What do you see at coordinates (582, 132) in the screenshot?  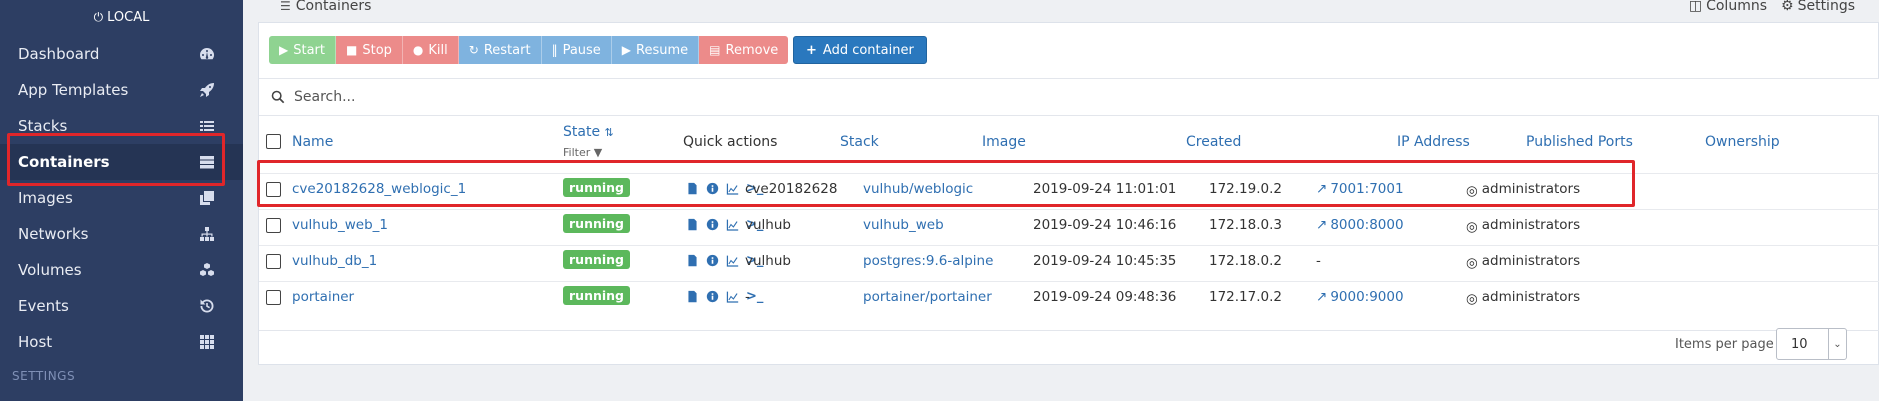 I see `state-header-label: State` at bounding box center [582, 132].